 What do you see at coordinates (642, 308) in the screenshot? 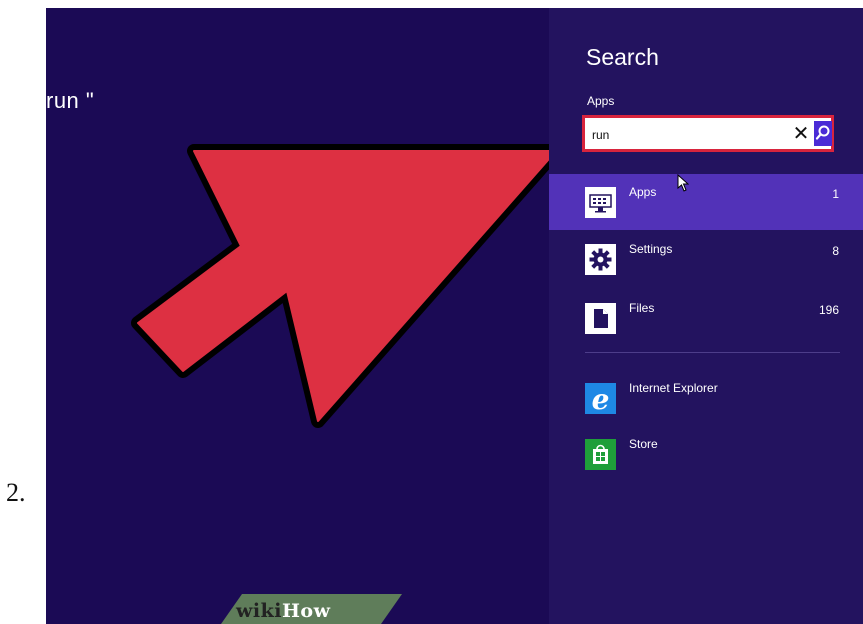
I see `result-label: Files` at bounding box center [642, 308].